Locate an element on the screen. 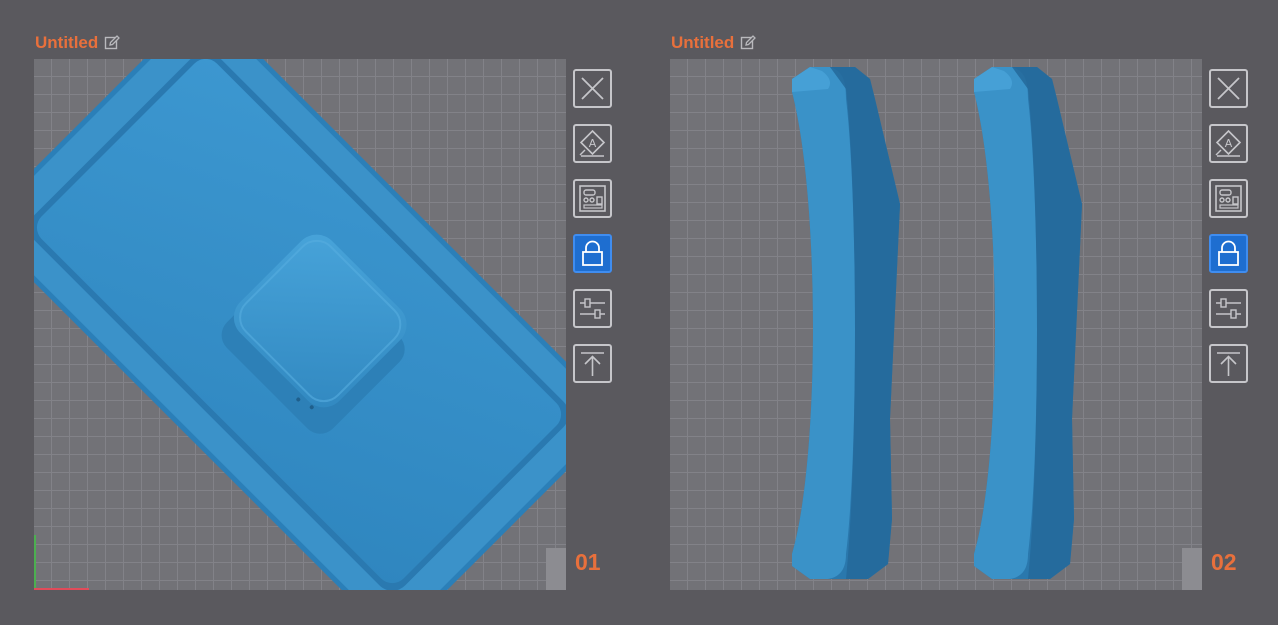 Image resolution: width=1278 pixels, height=625 pixels. panel-number: 01 is located at coordinates (588, 562).